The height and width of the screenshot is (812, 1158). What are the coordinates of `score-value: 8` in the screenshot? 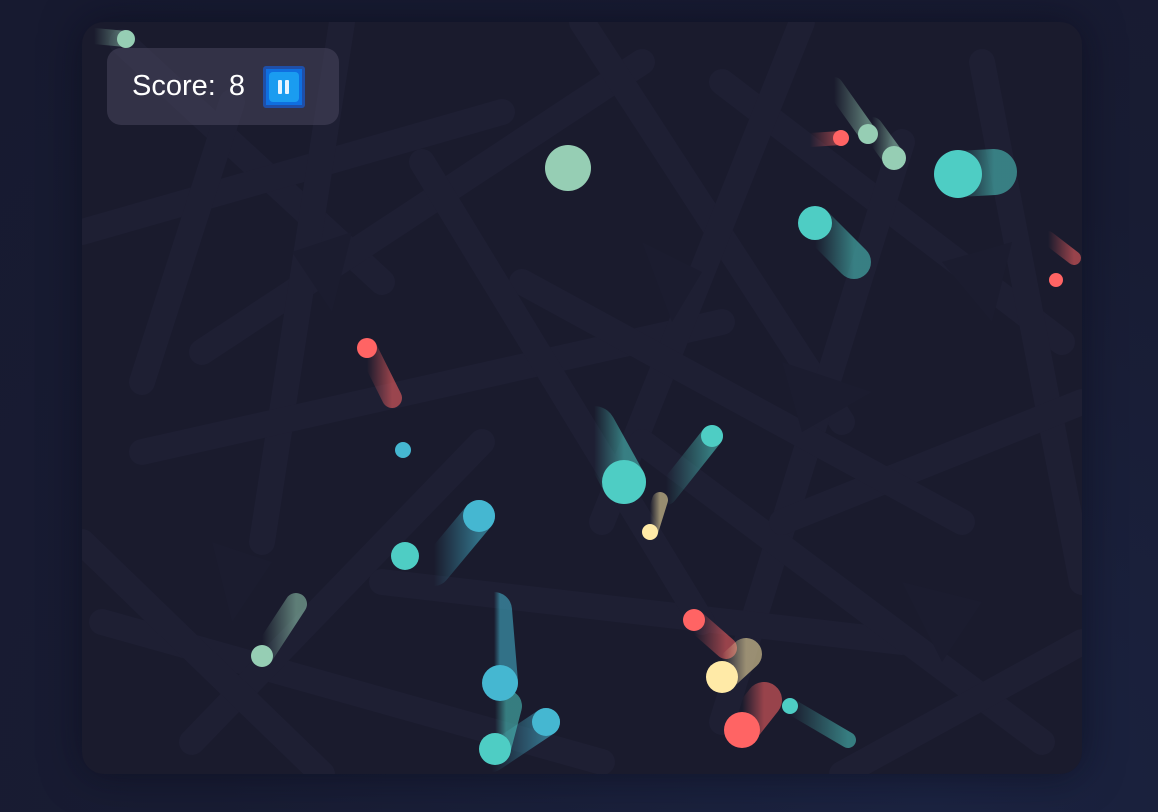 It's located at (236, 86).